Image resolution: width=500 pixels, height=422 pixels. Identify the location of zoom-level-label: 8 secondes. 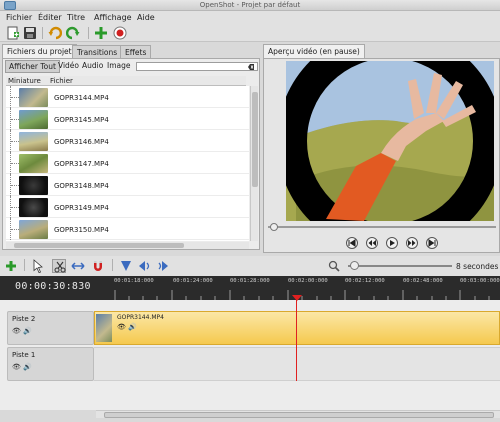
(477, 266).